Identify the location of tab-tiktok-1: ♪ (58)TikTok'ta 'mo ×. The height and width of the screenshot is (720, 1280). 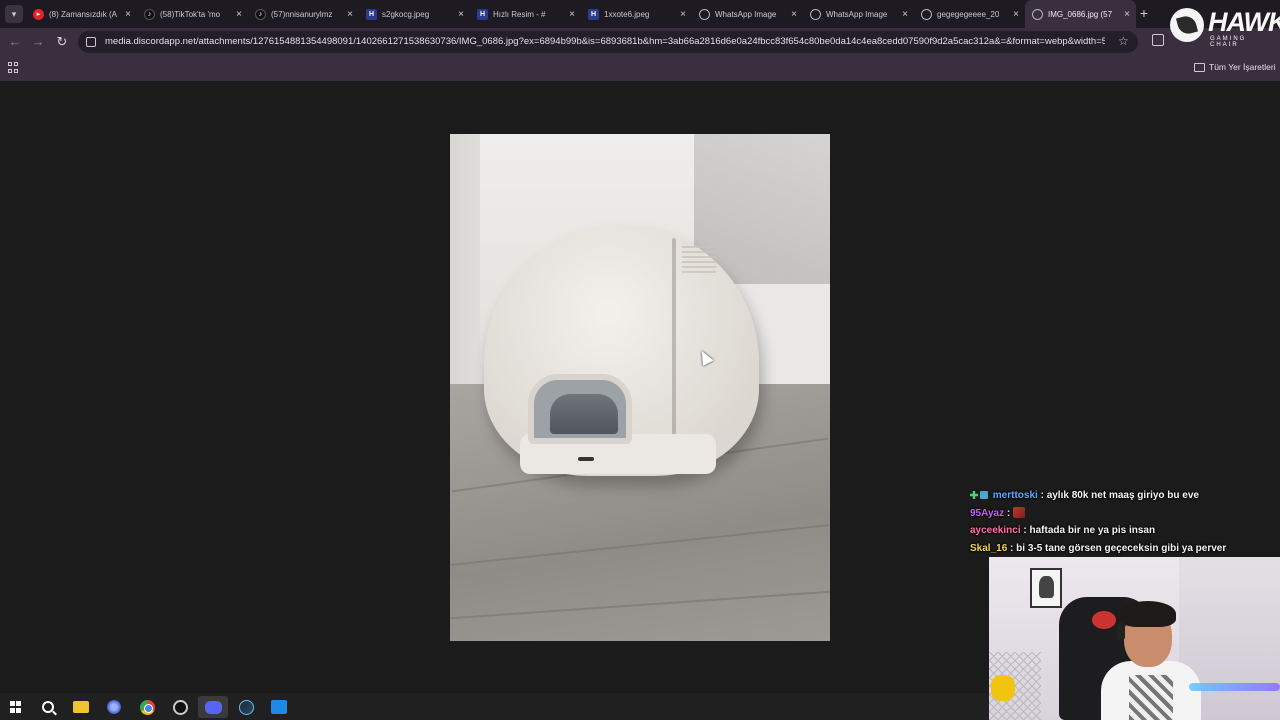
(192, 14).